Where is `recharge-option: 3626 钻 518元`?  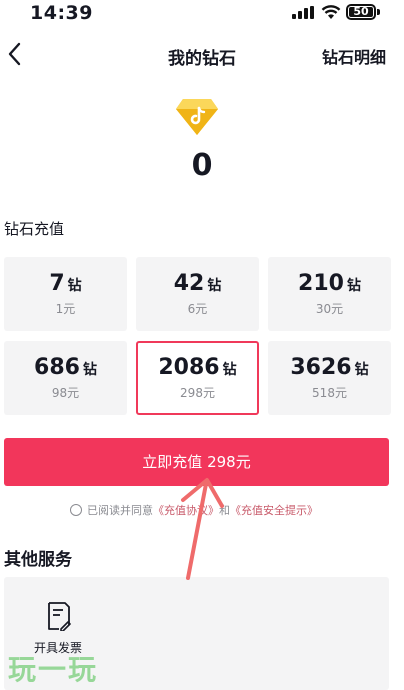
recharge-option: 3626 钻 518元 is located at coordinates (329, 378).